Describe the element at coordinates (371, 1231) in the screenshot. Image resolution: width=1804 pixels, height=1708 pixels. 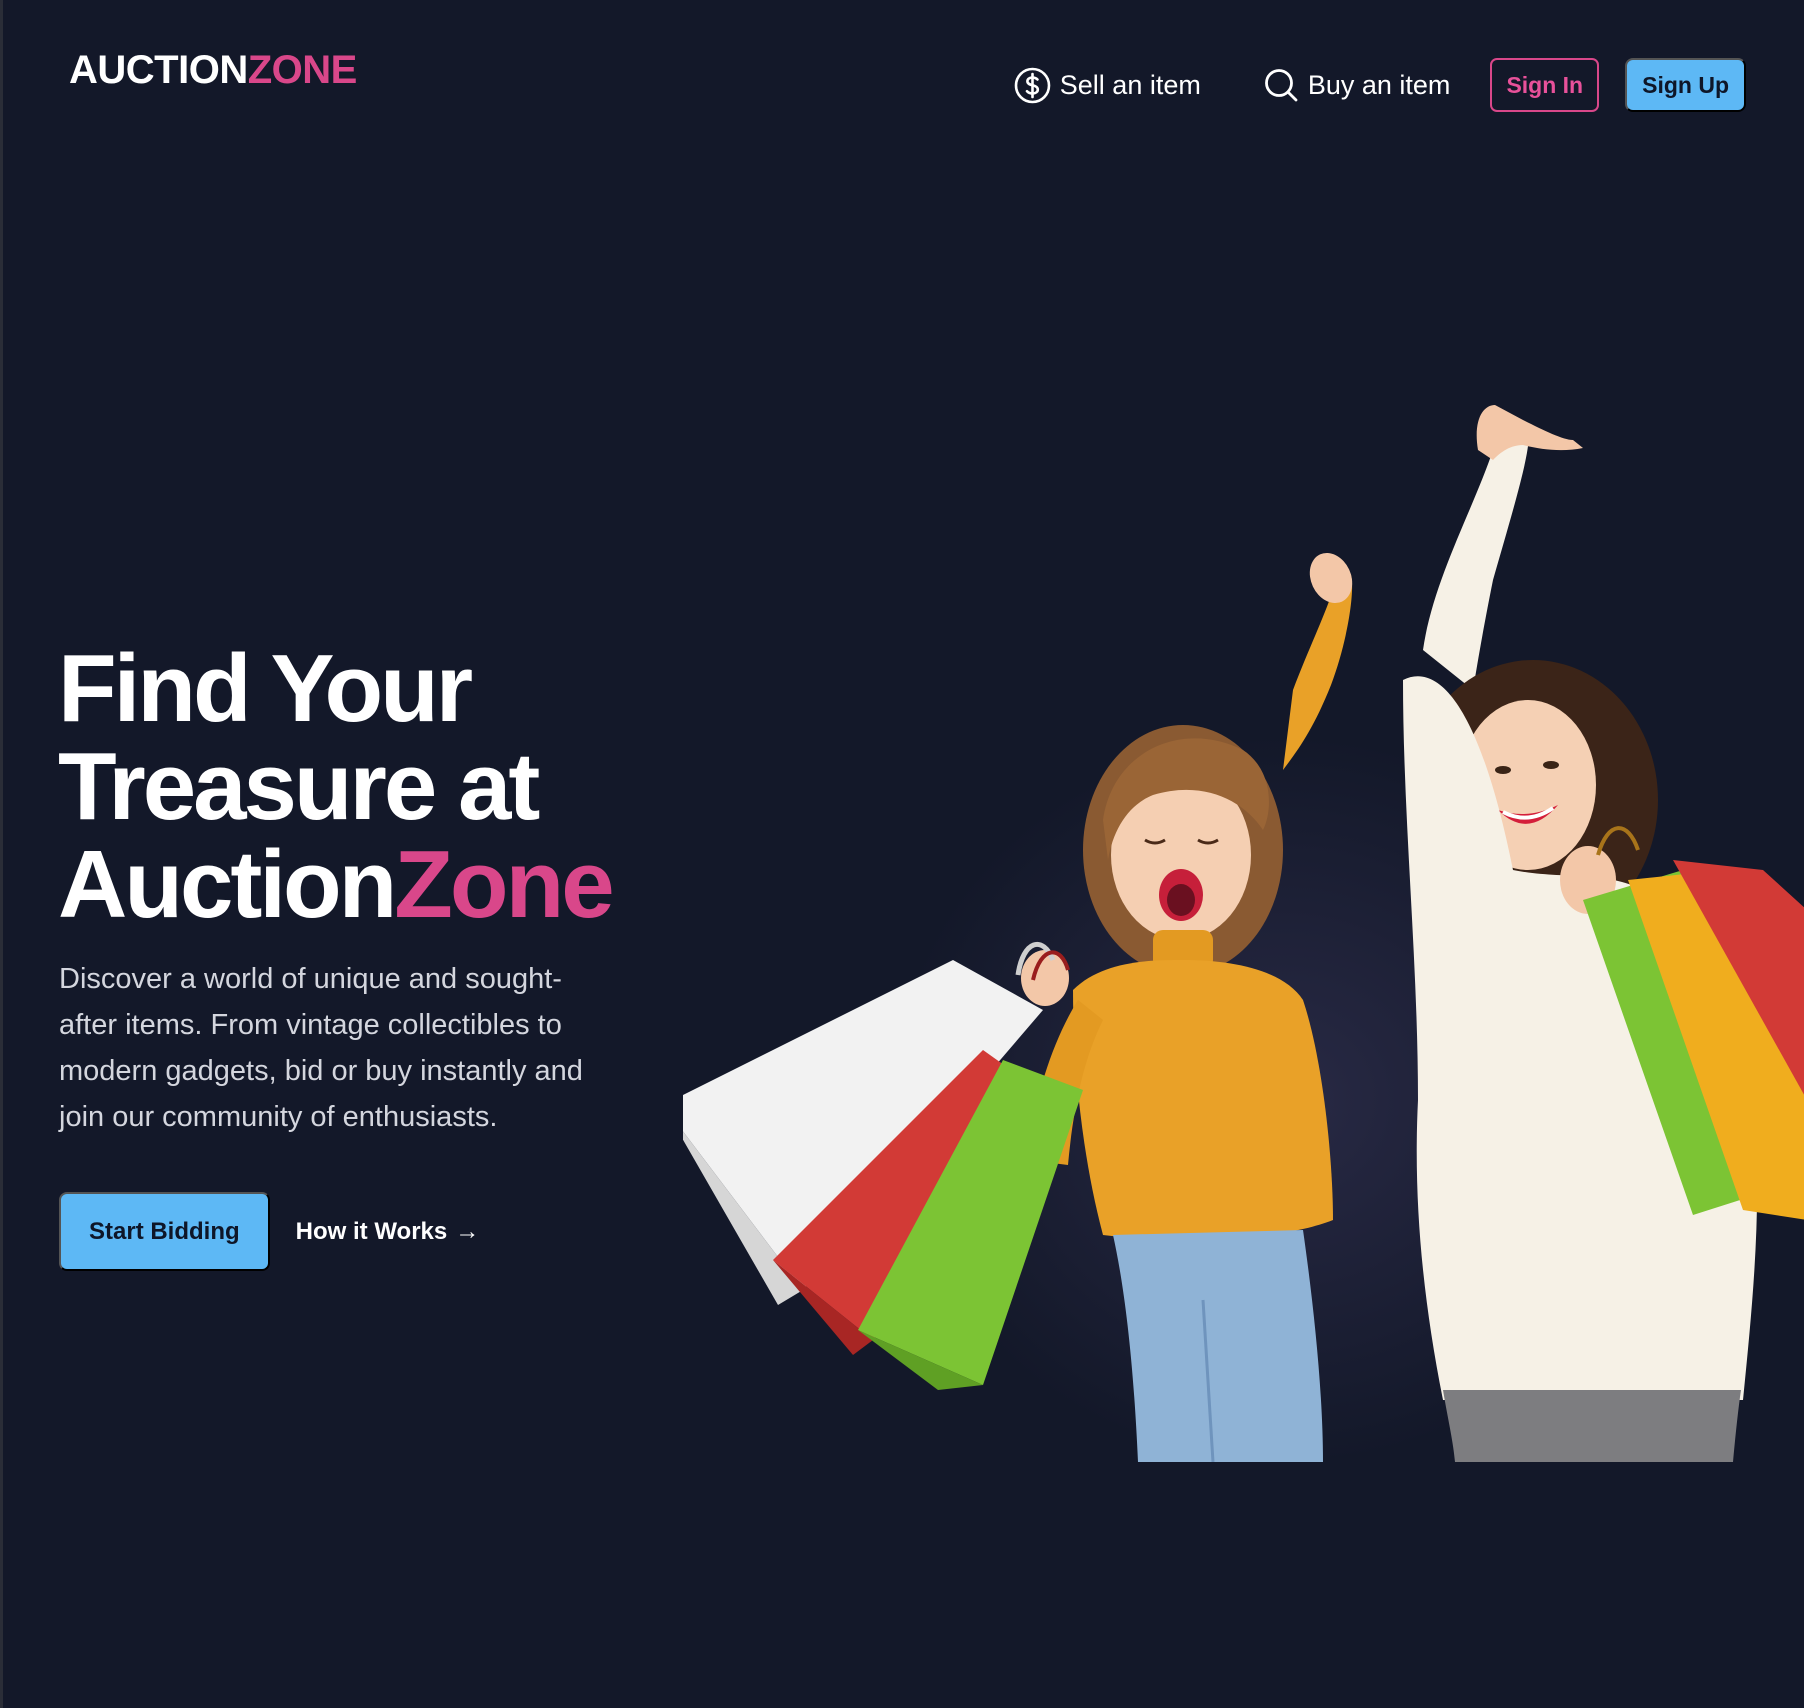
I see `how-it-works-label: How it Works` at that location.